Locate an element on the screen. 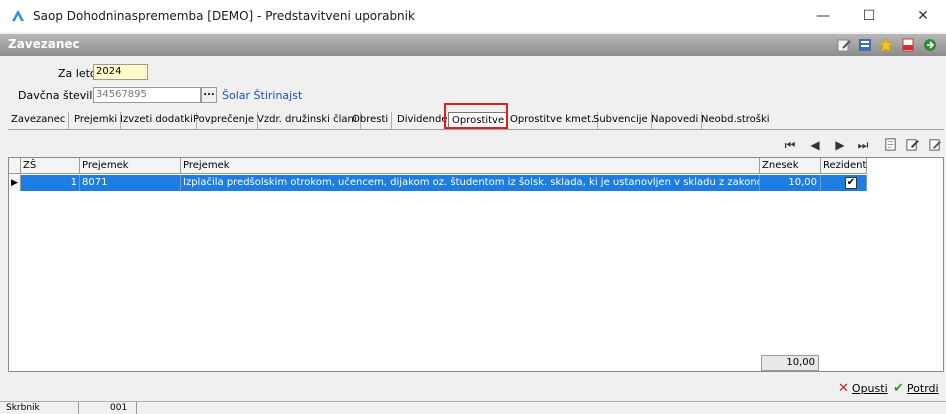  close-button: ✕ is located at coordinates (923, 16).